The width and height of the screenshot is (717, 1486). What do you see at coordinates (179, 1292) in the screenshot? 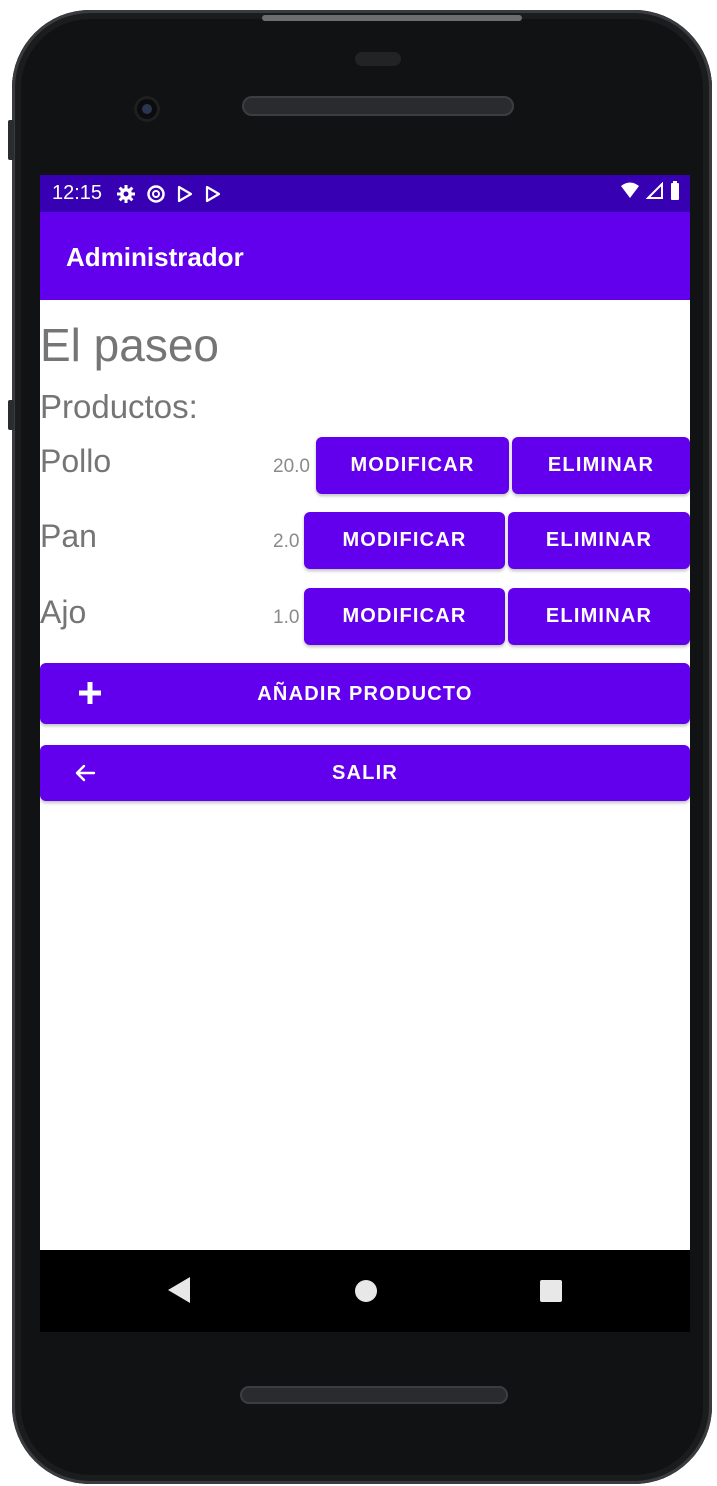
I see `nav-back-icon` at bounding box center [179, 1292].